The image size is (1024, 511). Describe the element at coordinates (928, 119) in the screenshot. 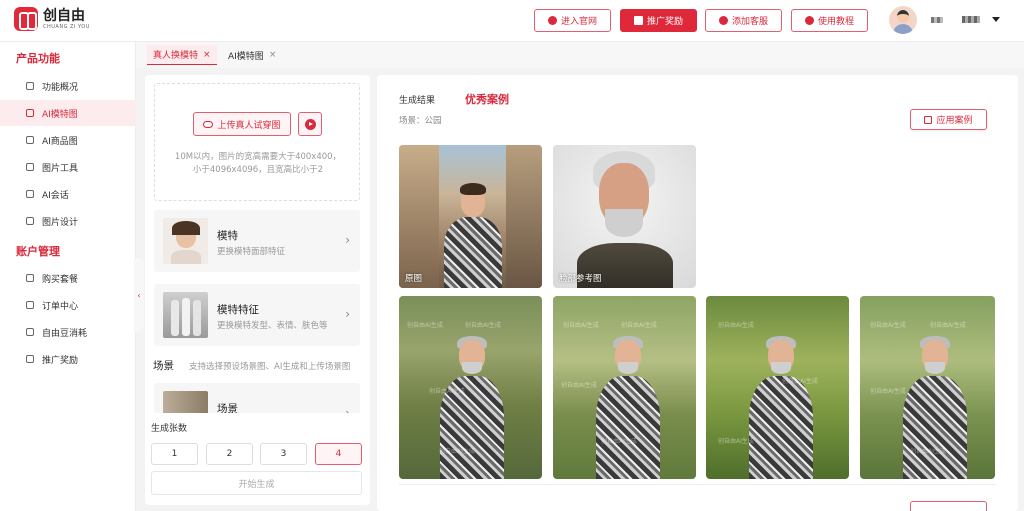

I see `edit-icon` at that location.